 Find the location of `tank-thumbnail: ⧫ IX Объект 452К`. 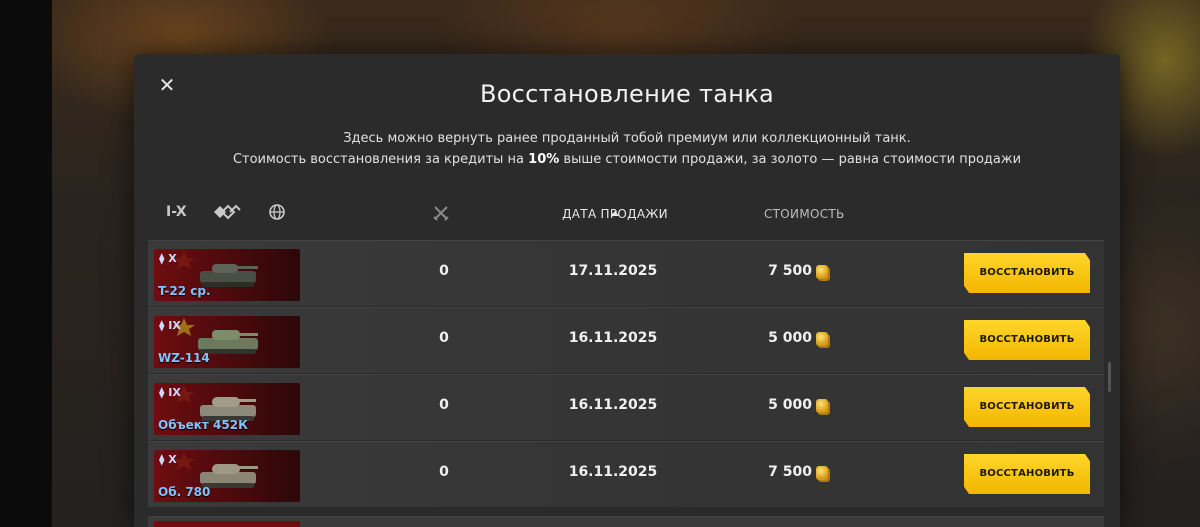

tank-thumbnail: ⧫ IX Объект 452К is located at coordinates (227, 409).